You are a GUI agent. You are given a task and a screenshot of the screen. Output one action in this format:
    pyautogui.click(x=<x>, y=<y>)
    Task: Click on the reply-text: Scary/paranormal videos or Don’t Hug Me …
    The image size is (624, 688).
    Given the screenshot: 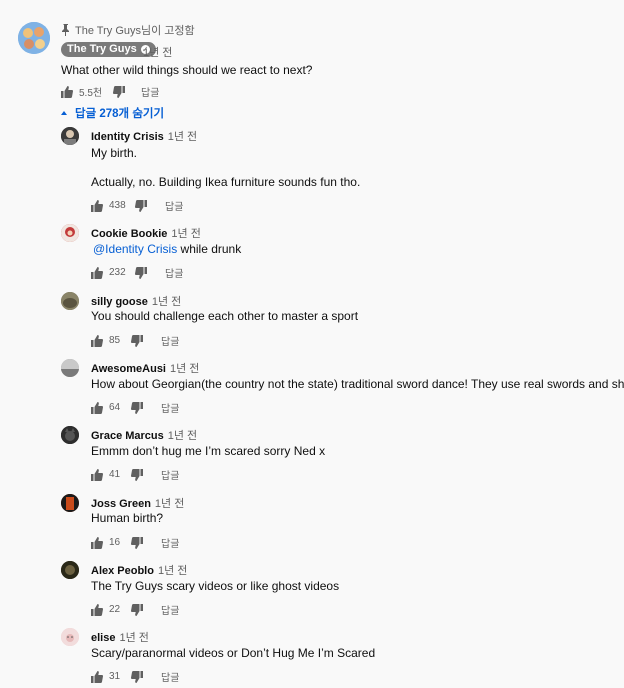 What is the action you would take?
    pyautogui.click(x=233, y=653)
    